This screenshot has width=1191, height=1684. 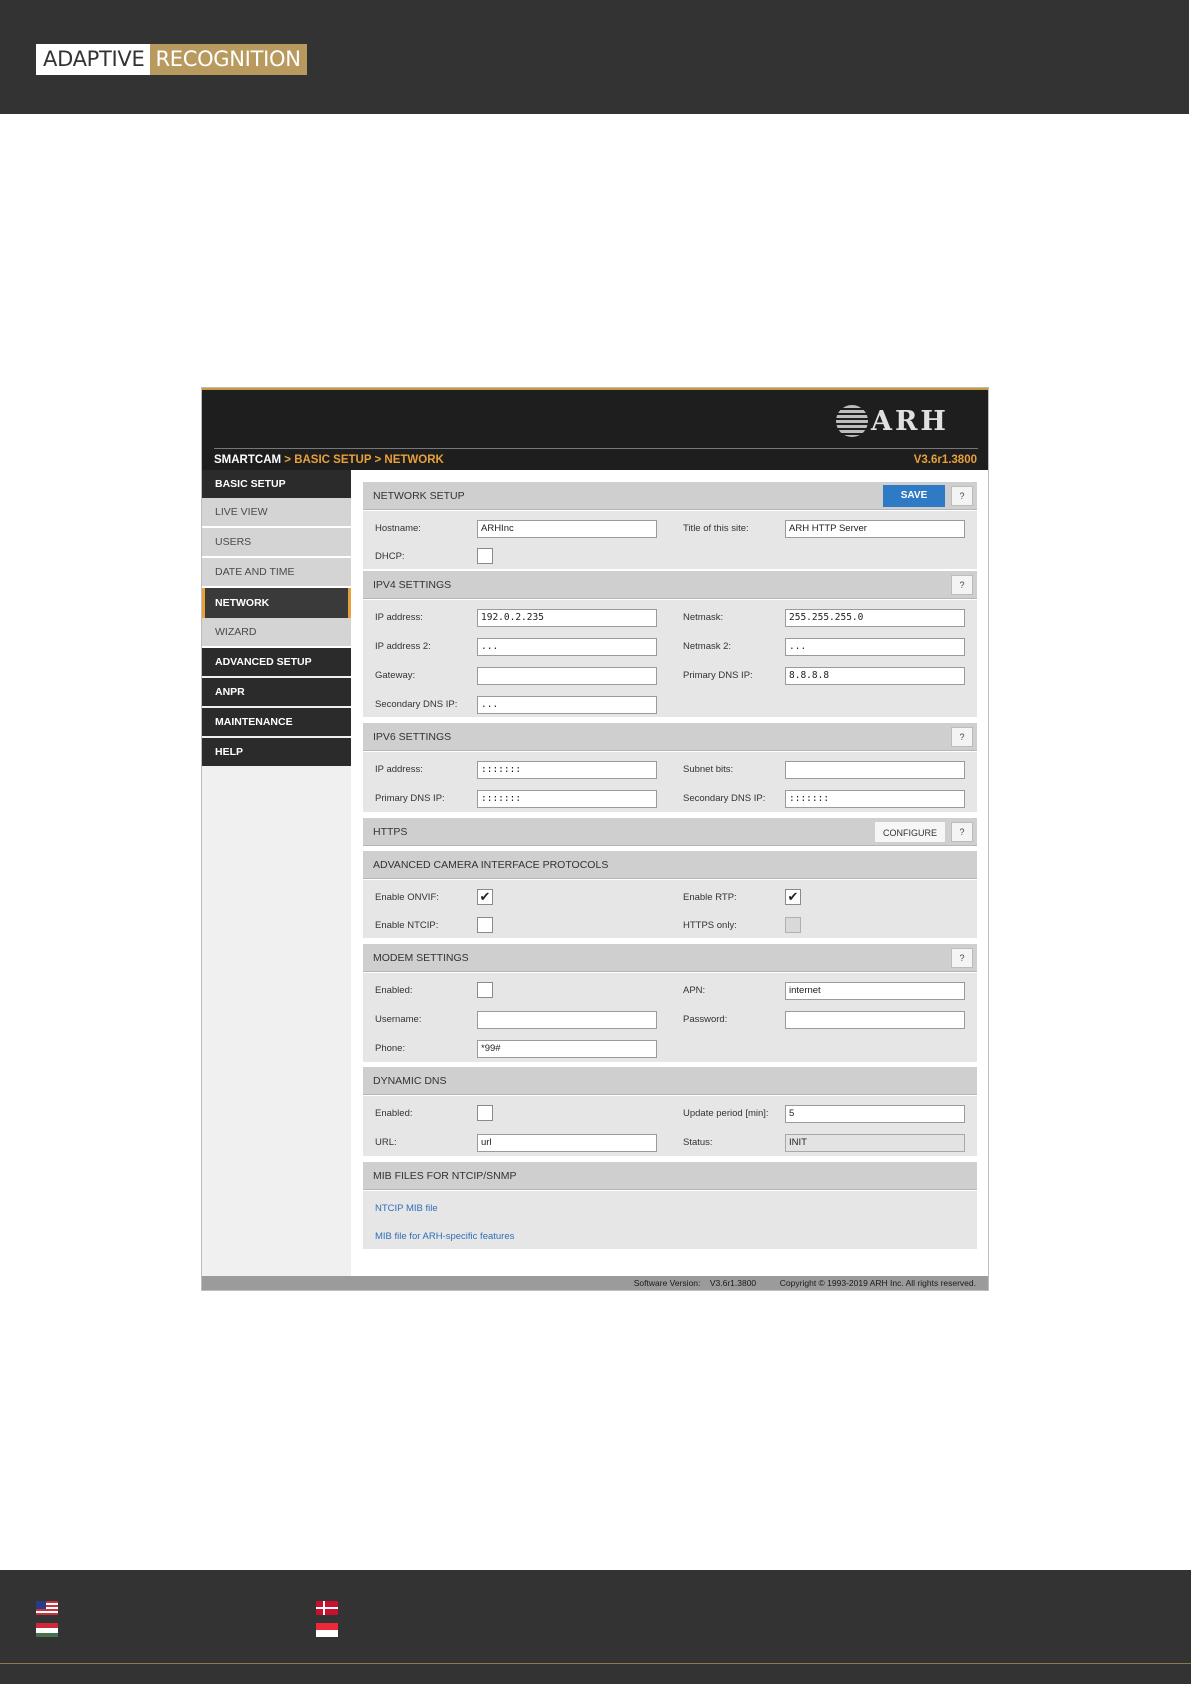 What do you see at coordinates (875, 676) in the screenshot?
I see `ipv4-dns1-input: 8.8.8.8` at bounding box center [875, 676].